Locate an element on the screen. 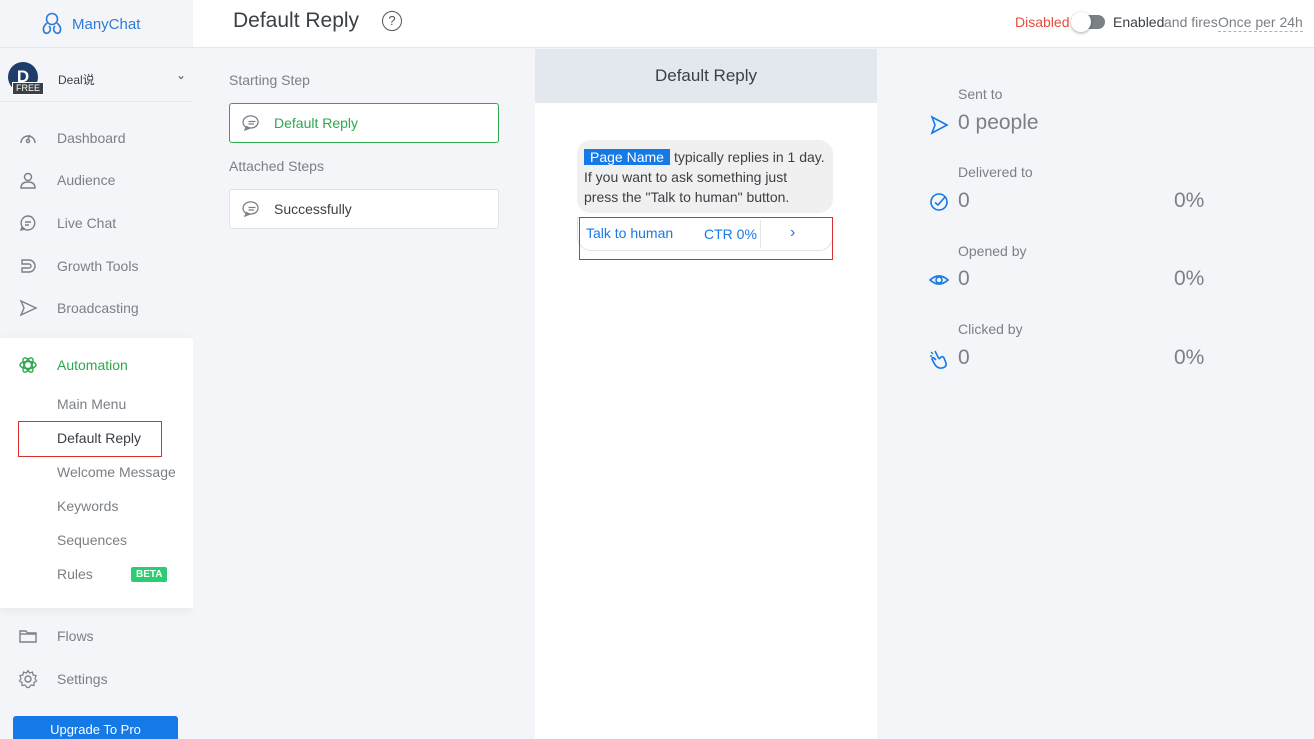  nav-label: Settings is located at coordinates (82, 679).